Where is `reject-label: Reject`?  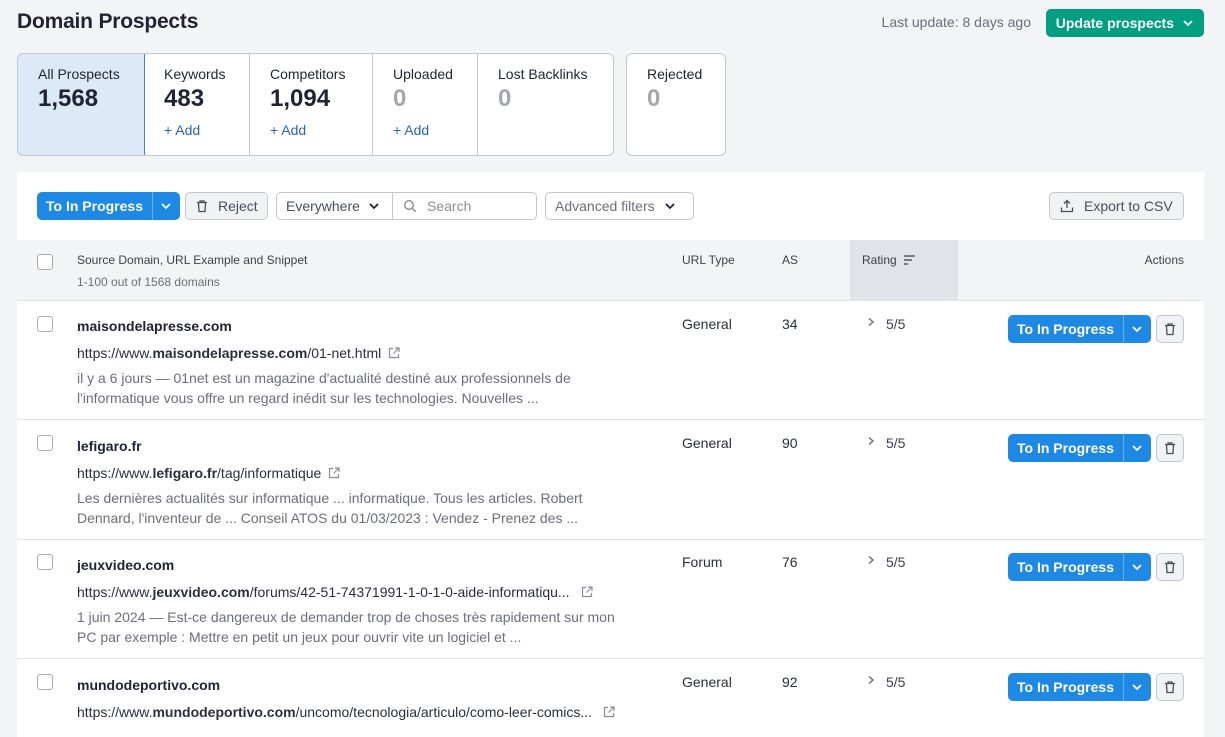
reject-label: Reject is located at coordinates (238, 206).